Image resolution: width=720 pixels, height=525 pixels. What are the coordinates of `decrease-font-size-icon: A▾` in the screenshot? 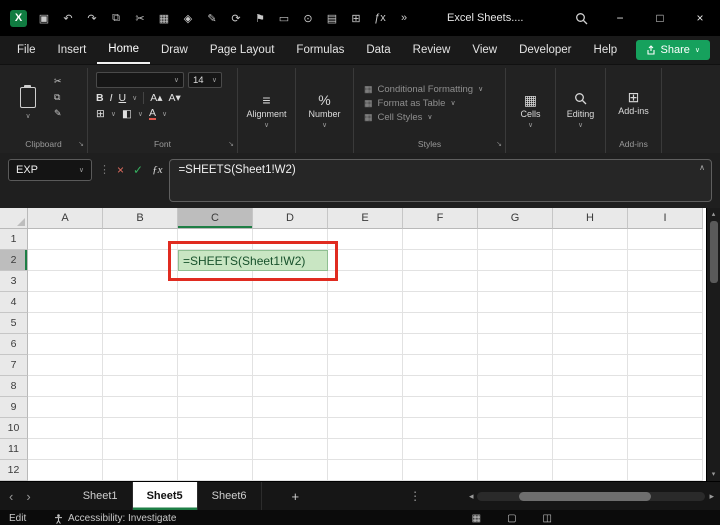 It's located at (175, 98).